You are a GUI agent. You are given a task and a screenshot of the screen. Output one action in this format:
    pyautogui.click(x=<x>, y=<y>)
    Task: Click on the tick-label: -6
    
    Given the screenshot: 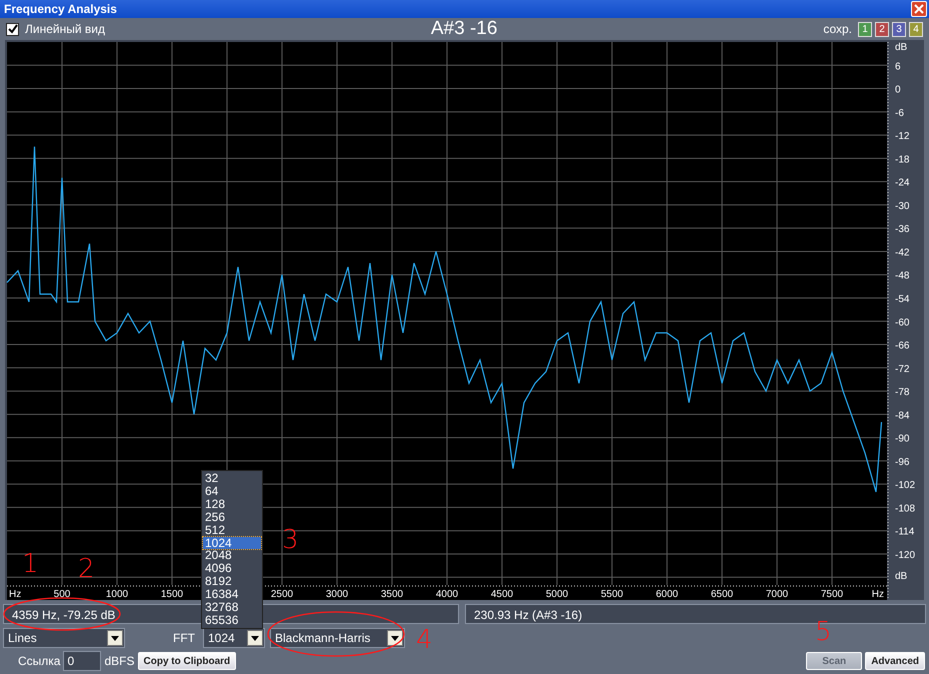 What is the action you would take?
    pyautogui.click(x=899, y=113)
    